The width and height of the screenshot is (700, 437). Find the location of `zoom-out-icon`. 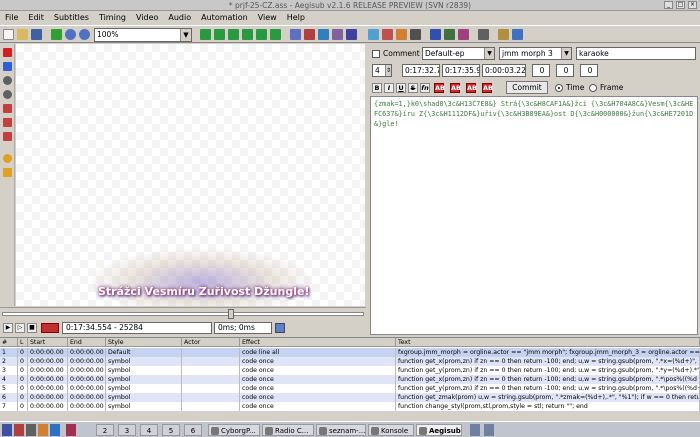

zoom-out-icon is located at coordinates (84, 34).